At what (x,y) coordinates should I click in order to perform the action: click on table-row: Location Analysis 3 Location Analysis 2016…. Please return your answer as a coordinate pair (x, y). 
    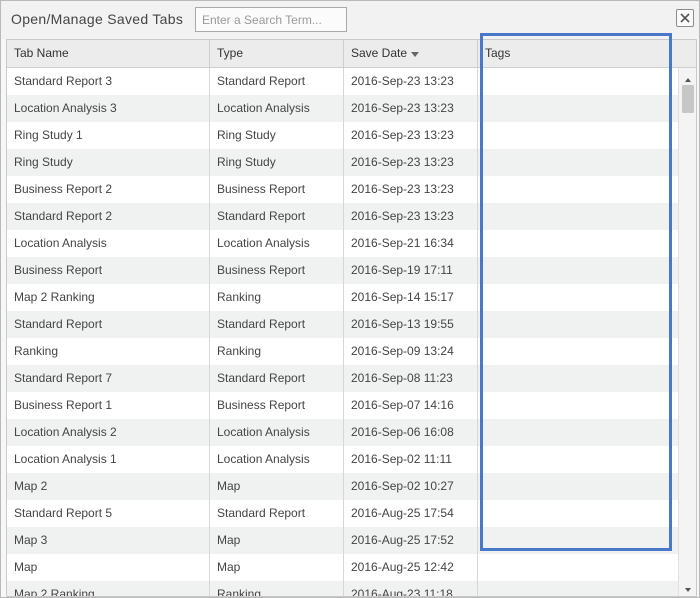
    Looking at the image, I should click on (342, 108).